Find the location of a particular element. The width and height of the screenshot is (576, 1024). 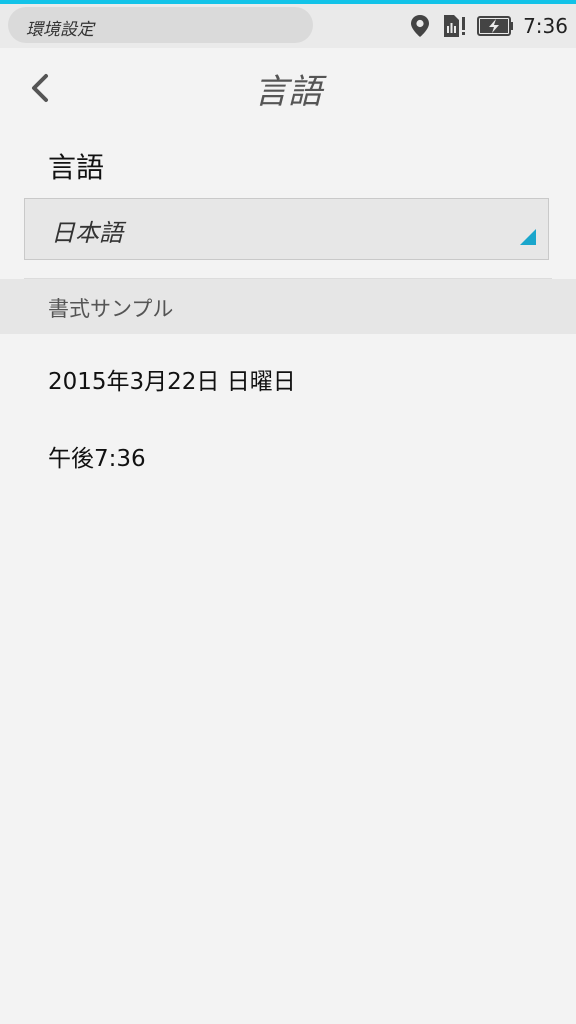

sample-date: 2015年3月22日 日曜日 is located at coordinates (172, 382).